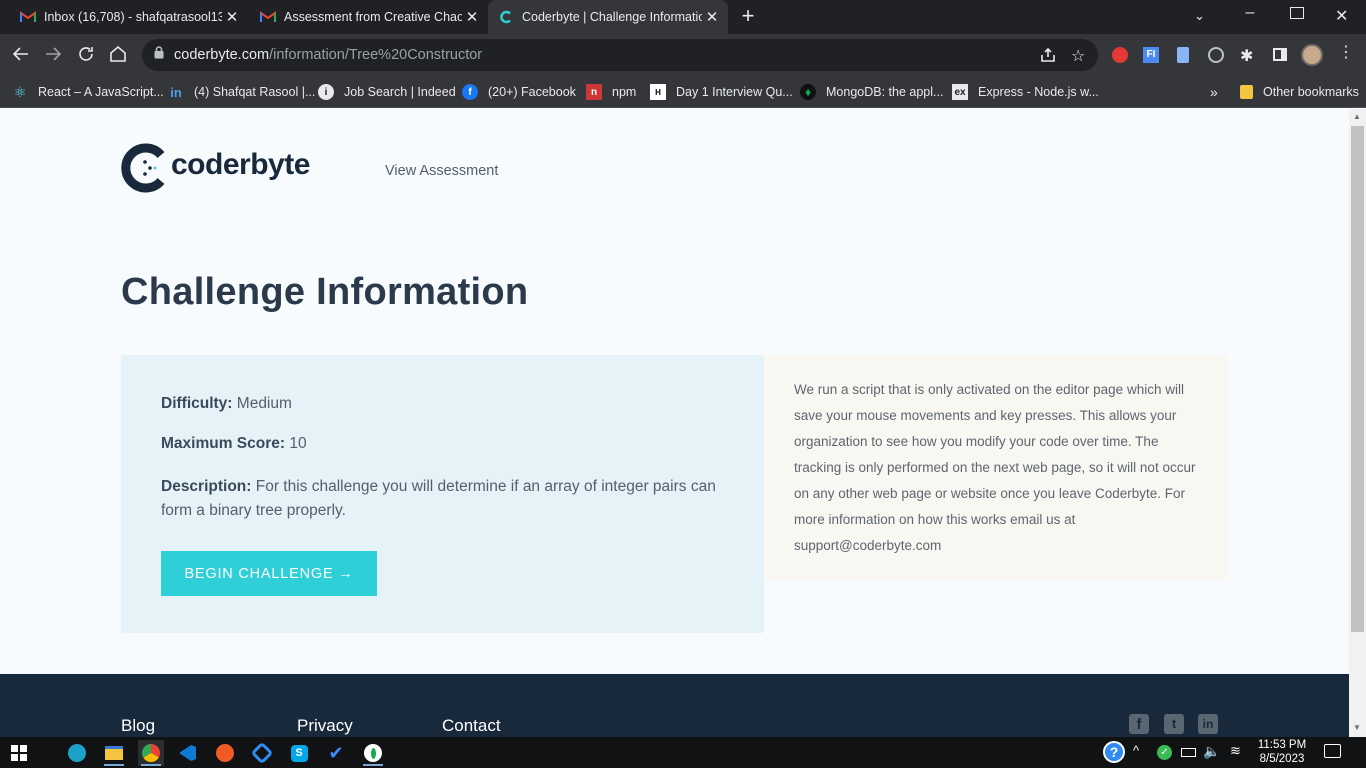  What do you see at coordinates (262, 753) in the screenshot?
I see `app-network-icon` at bounding box center [262, 753].